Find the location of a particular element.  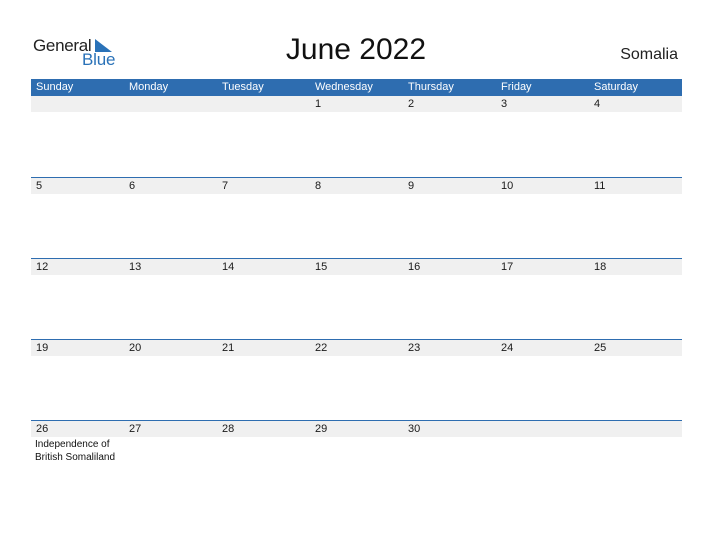

day-cell: 20 is located at coordinates (135, 348).